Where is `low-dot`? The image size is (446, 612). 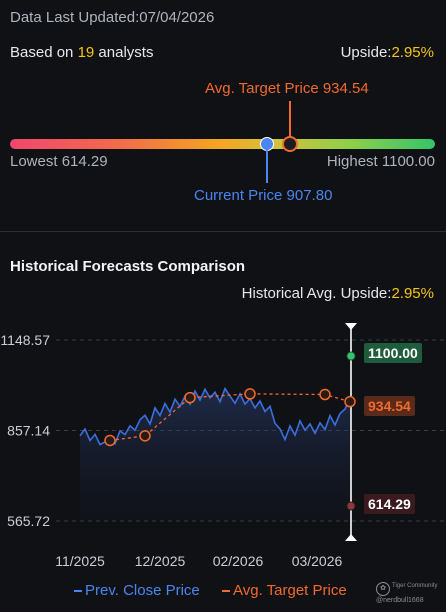 low-dot is located at coordinates (351, 506).